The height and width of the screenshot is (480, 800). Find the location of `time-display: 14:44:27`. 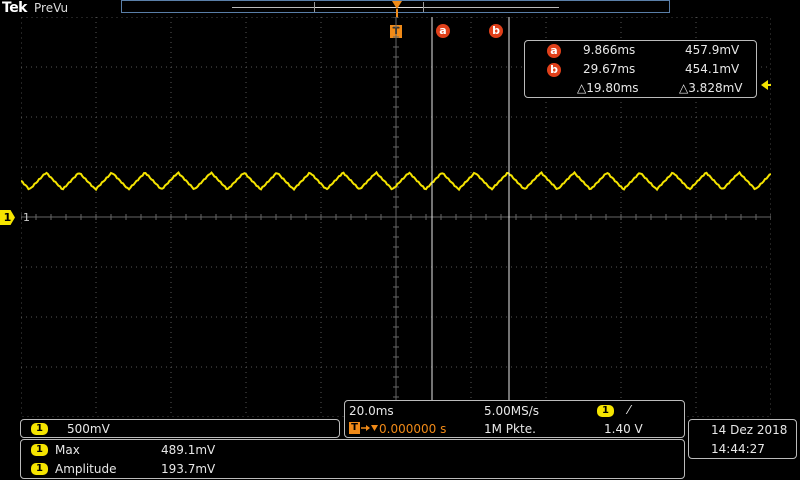

time-display: 14:44:27 is located at coordinates (738, 449).